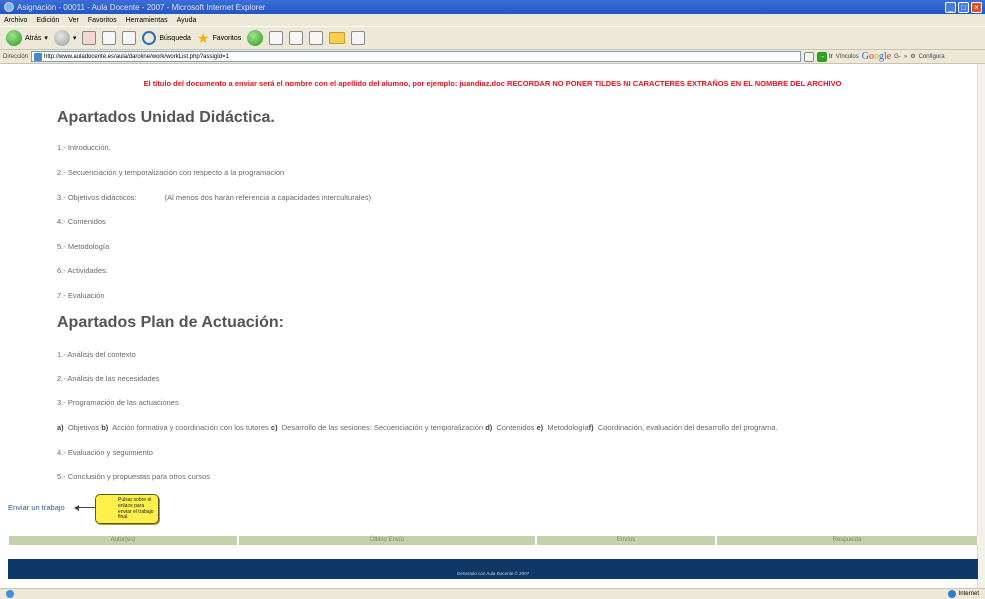 The height and width of the screenshot is (599, 985). I want to click on unidad-item-3-label: 3.- Objetivos didácticos:, so click(97, 197).